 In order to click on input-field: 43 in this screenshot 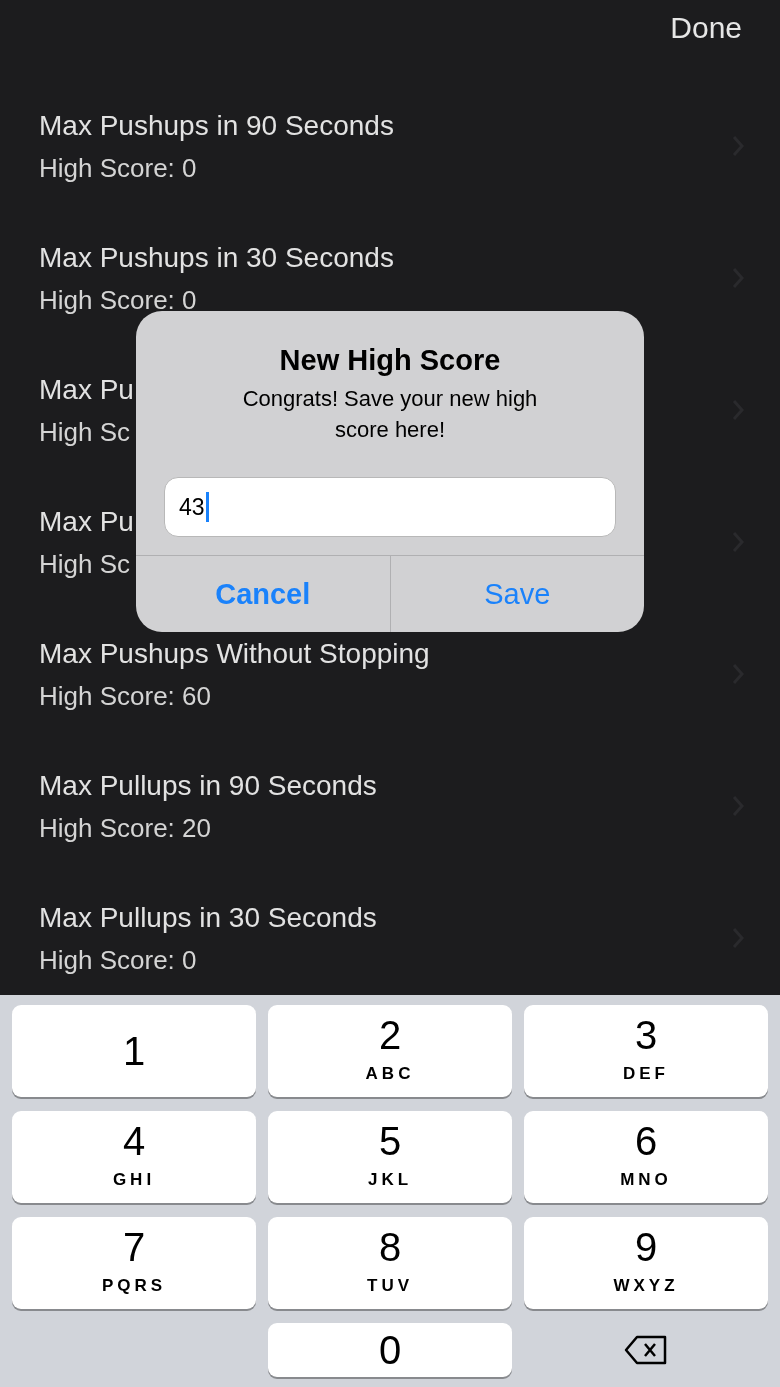, I will do `click(390, 507)`.